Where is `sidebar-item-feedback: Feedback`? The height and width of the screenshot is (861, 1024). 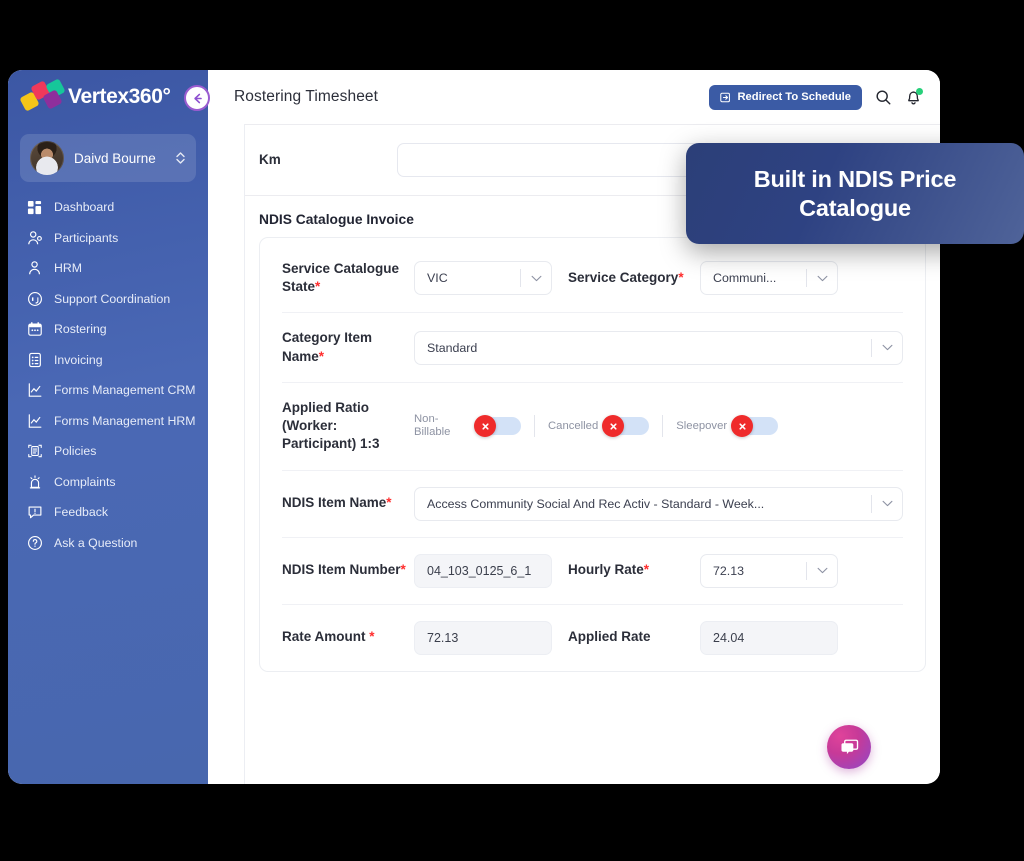 sidebar-item-feedback: Feedback is located at coordinates (108, 512).